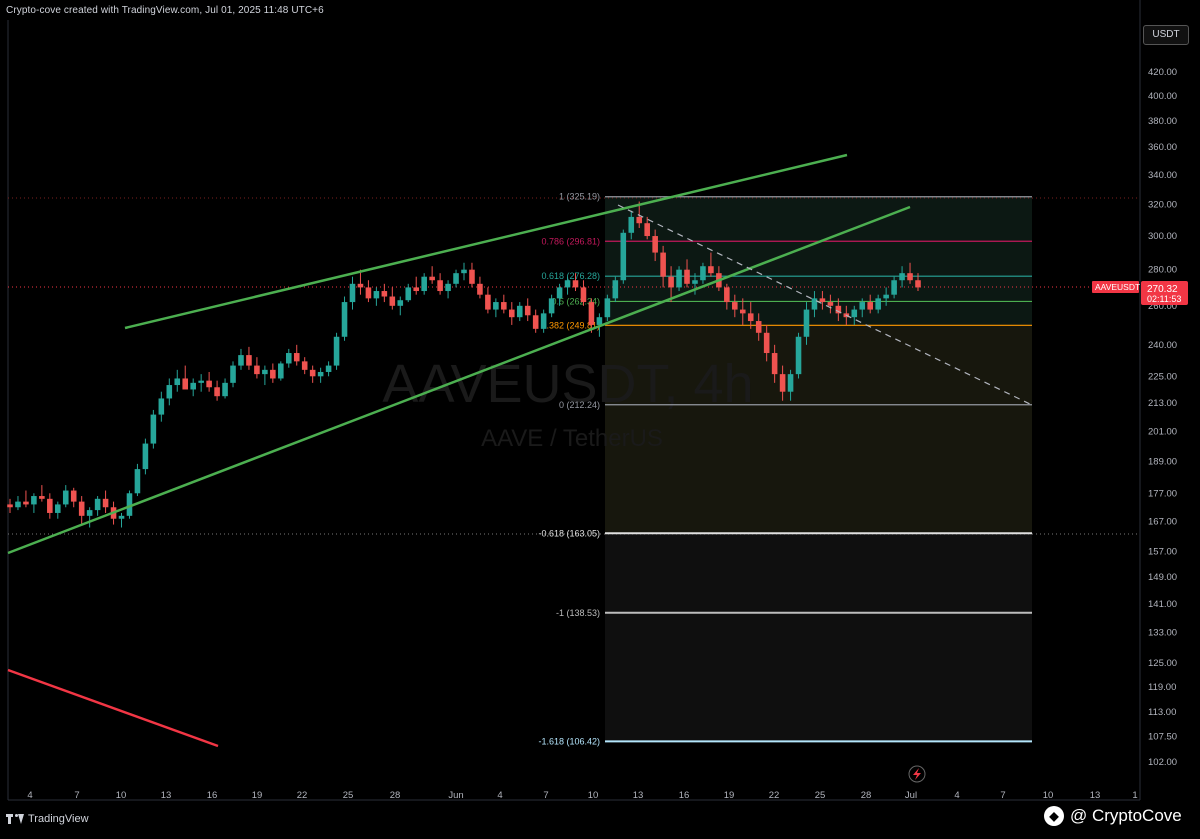  Describe the element at coordinates (113, 708) in the screenshot. I see `red-trendline` at that location.